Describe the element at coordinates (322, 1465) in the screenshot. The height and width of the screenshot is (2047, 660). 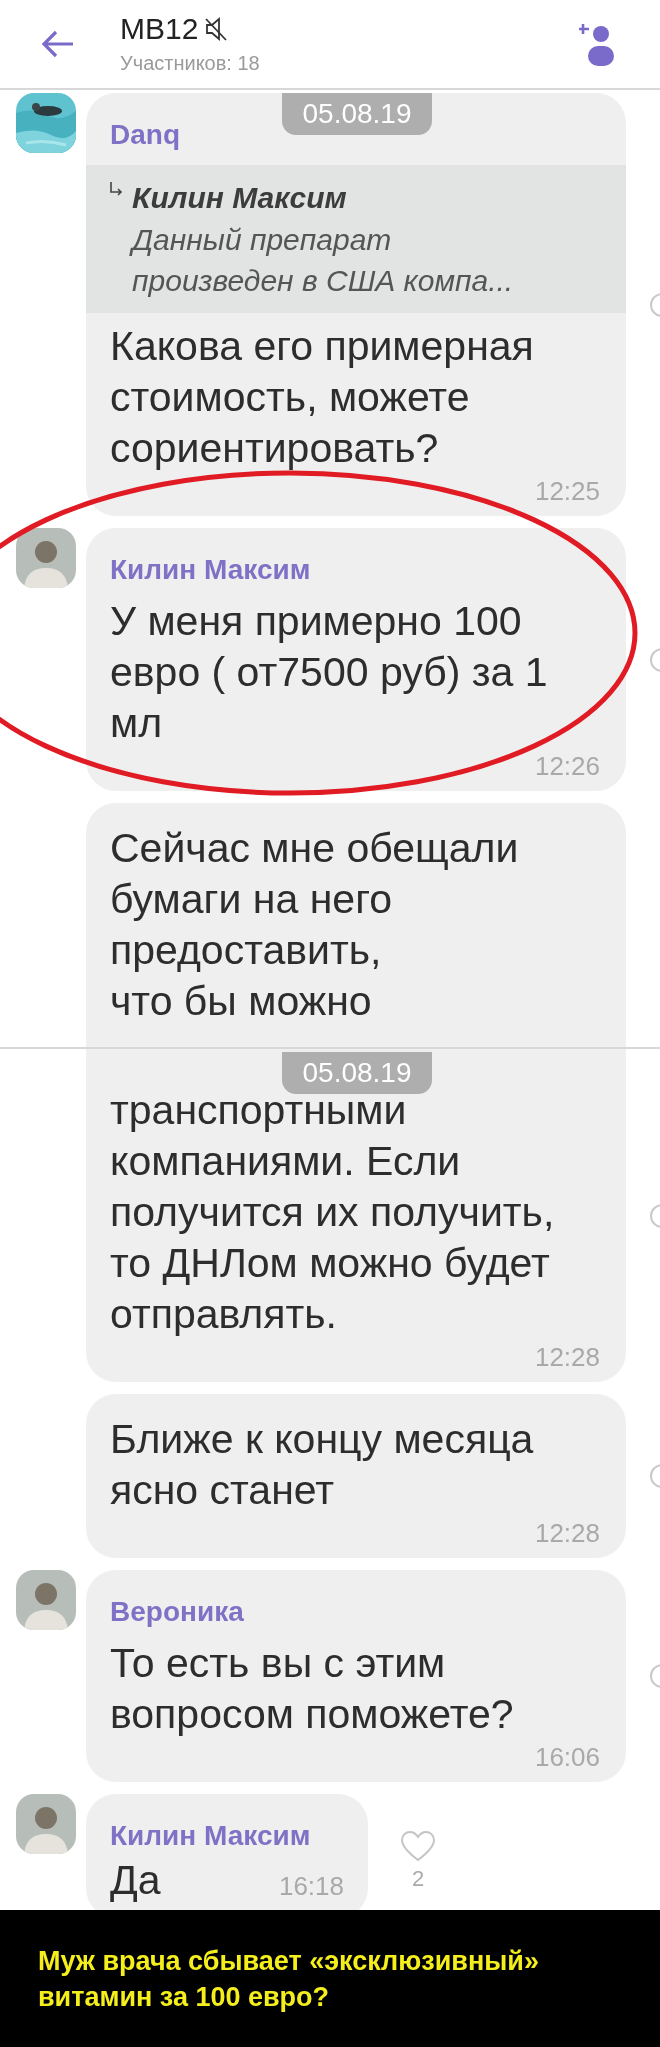
I see `message-text: Ближе к концу месяца ясно станет` at that location.